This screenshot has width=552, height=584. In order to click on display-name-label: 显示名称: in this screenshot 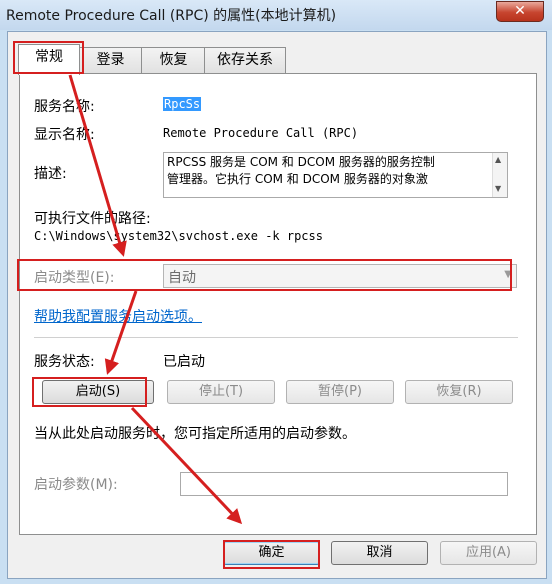, I will do `click(64, 135)`.